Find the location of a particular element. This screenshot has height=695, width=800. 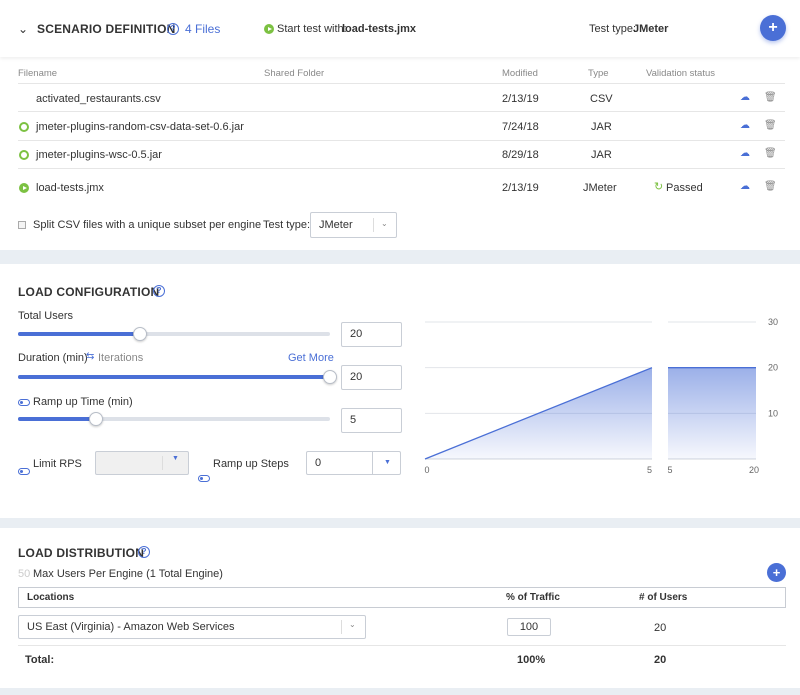

start-test-file: load-tests.jmx is located at coordinates (379, 29).